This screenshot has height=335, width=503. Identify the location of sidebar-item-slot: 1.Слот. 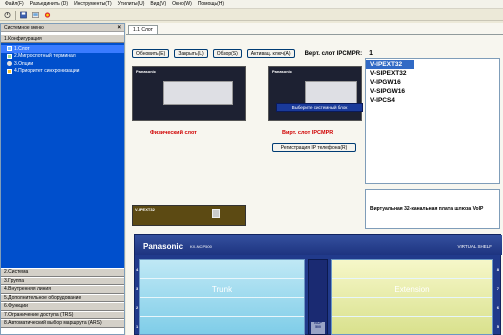
(62, 49).